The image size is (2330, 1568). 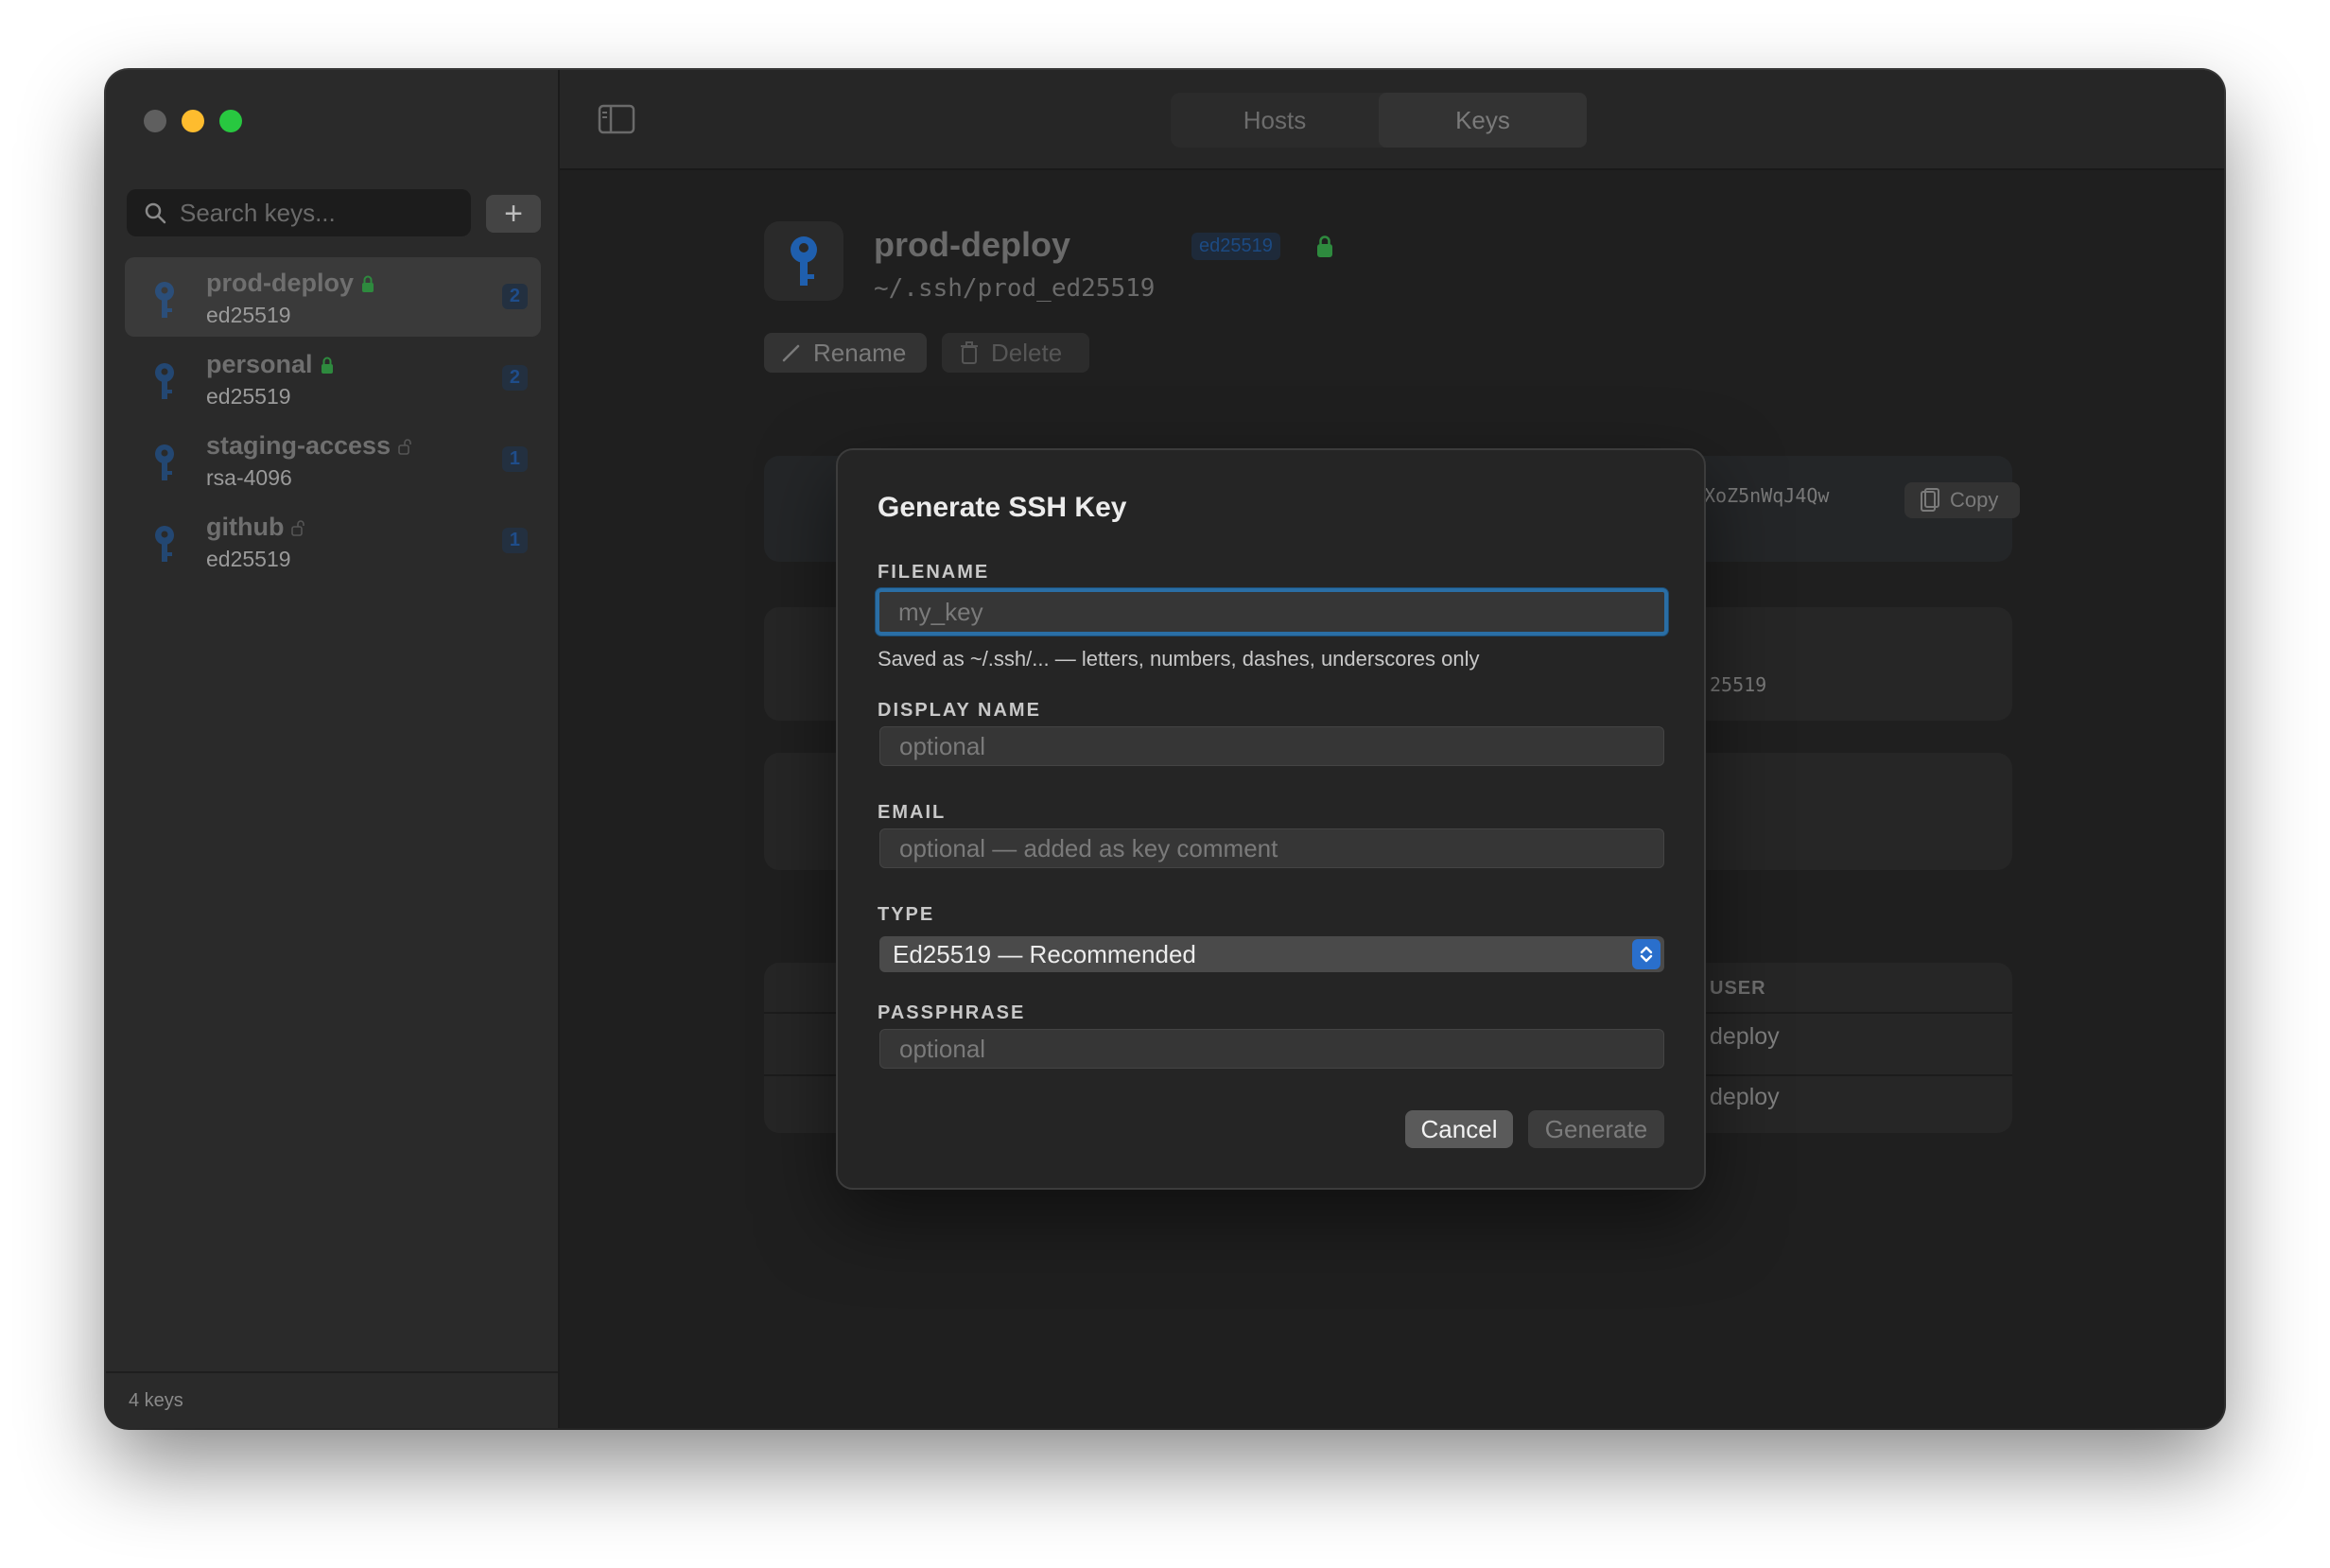 What do you see at coordinates (1596, 1129) in the screenshot?
I see `generate-button: Generate` at bounding box center [1596, 1129].